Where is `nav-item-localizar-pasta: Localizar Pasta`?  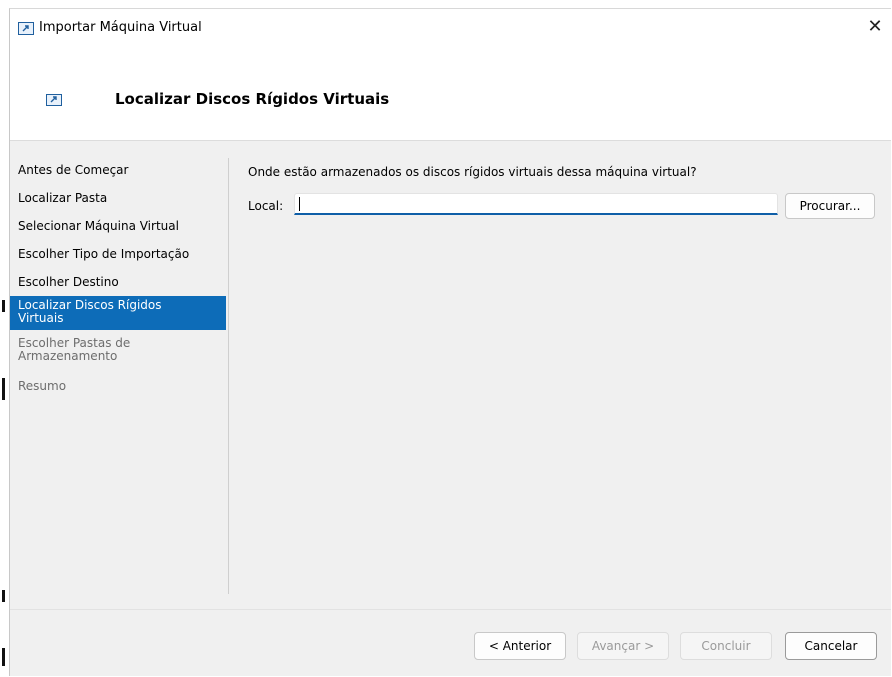
nav-item-localizar-pasta: Localizar Pasta is located at coordinates (118, 198).